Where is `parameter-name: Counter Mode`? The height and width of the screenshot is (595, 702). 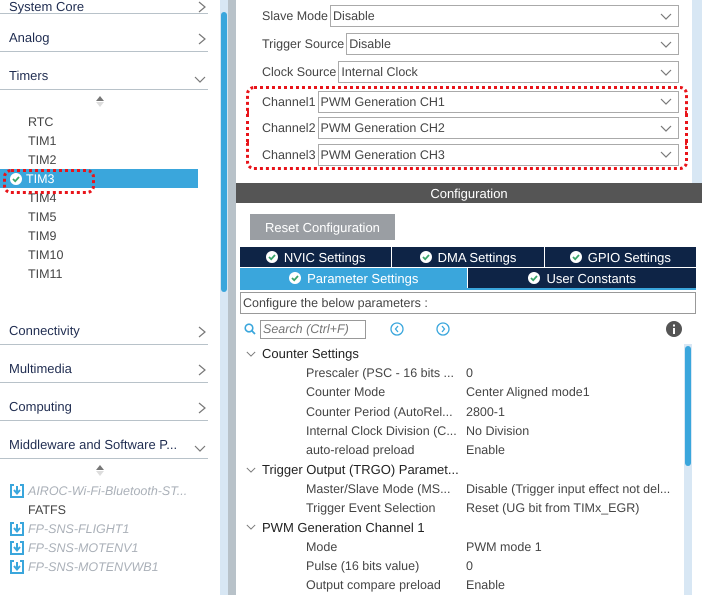
parameter-name: Counter Mode is located at coordinates (345, 392).